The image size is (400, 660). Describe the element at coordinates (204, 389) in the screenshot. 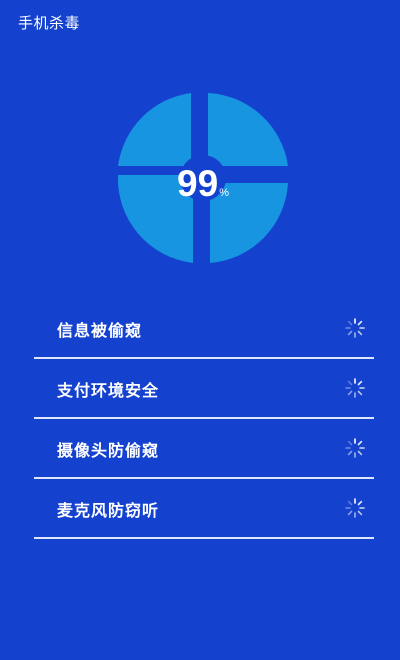

I see `check-item-payment-safety: 支付环境安全` at that location.